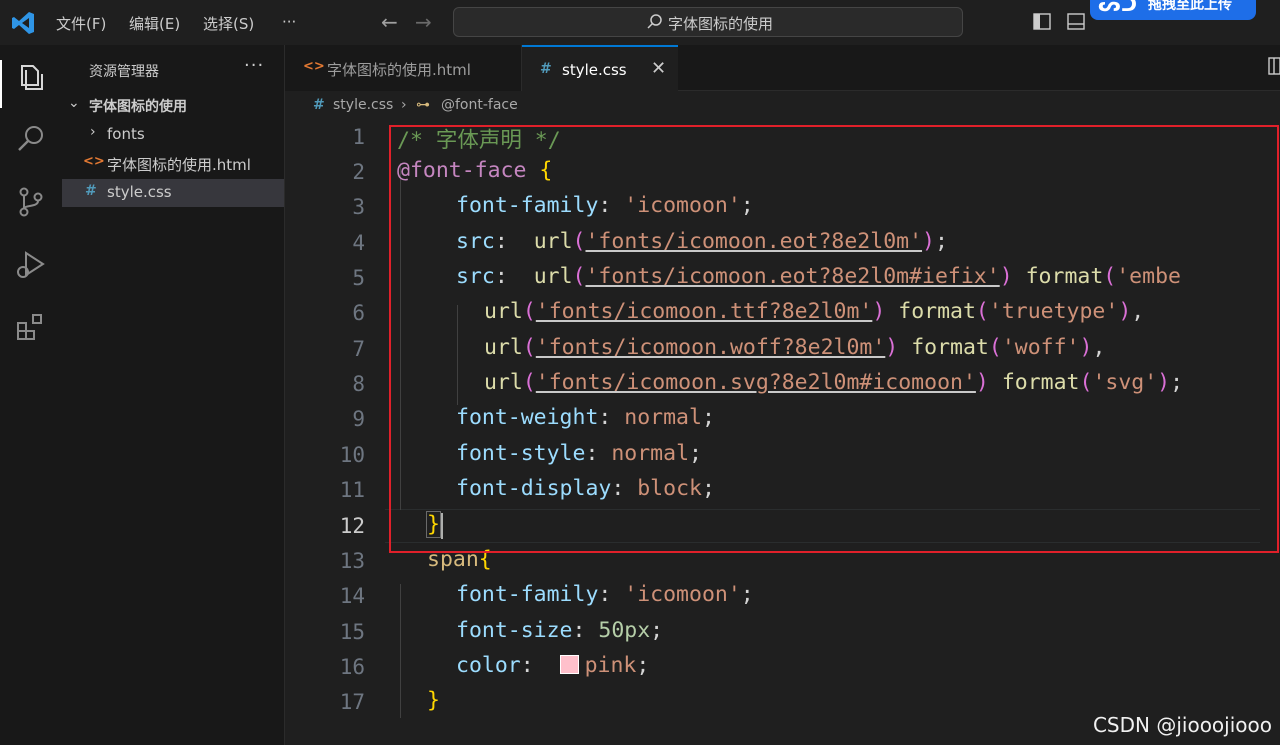 The image size is (1280, 745). Describe the element at coordinates (399, 70) in the screenshot. I see `tab-label: 字体图标的使用.html` at that location.